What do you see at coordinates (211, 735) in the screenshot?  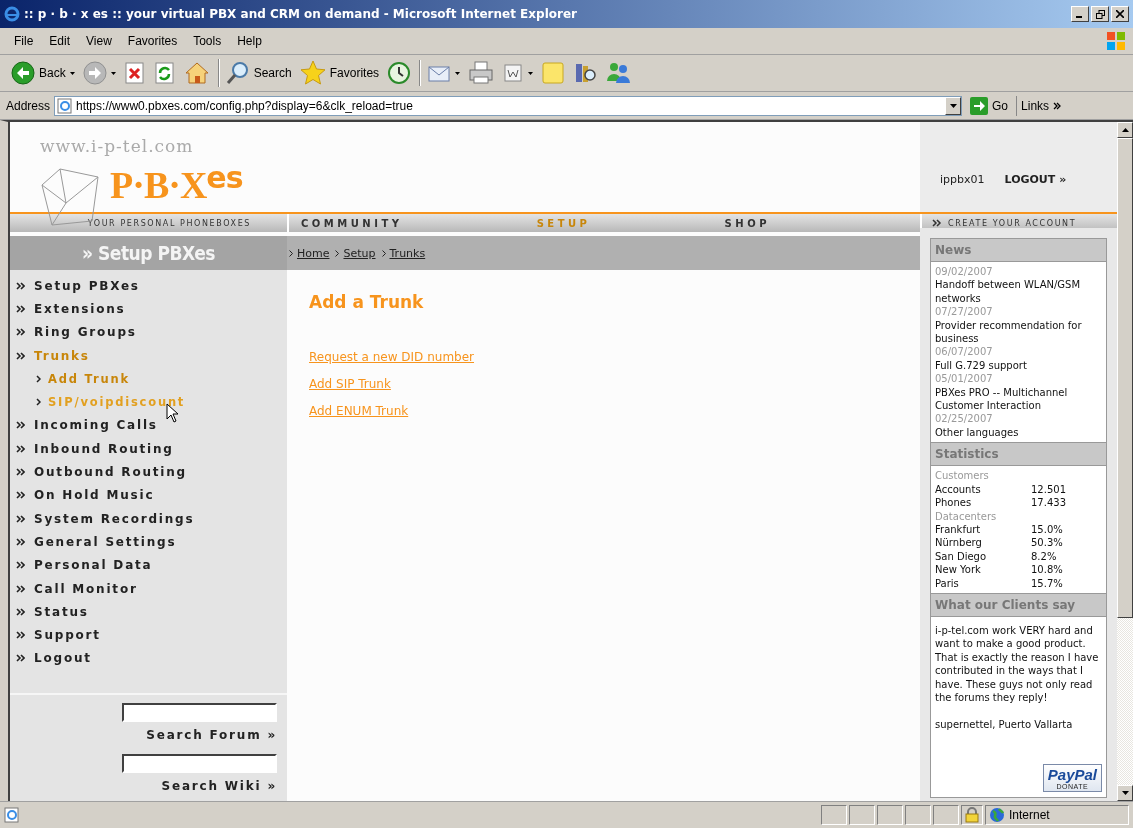 I see `search-link: Search Forum »` at bounding box center [211, 735].